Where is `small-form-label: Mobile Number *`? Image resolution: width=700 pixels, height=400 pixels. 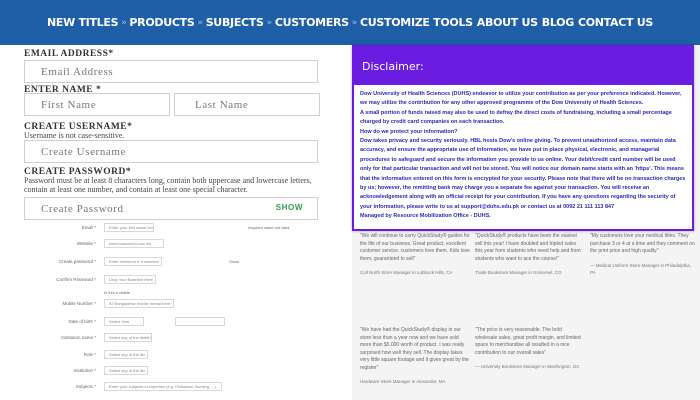 small-form-label: Mobile Number * is located at coordinates (79, 303).